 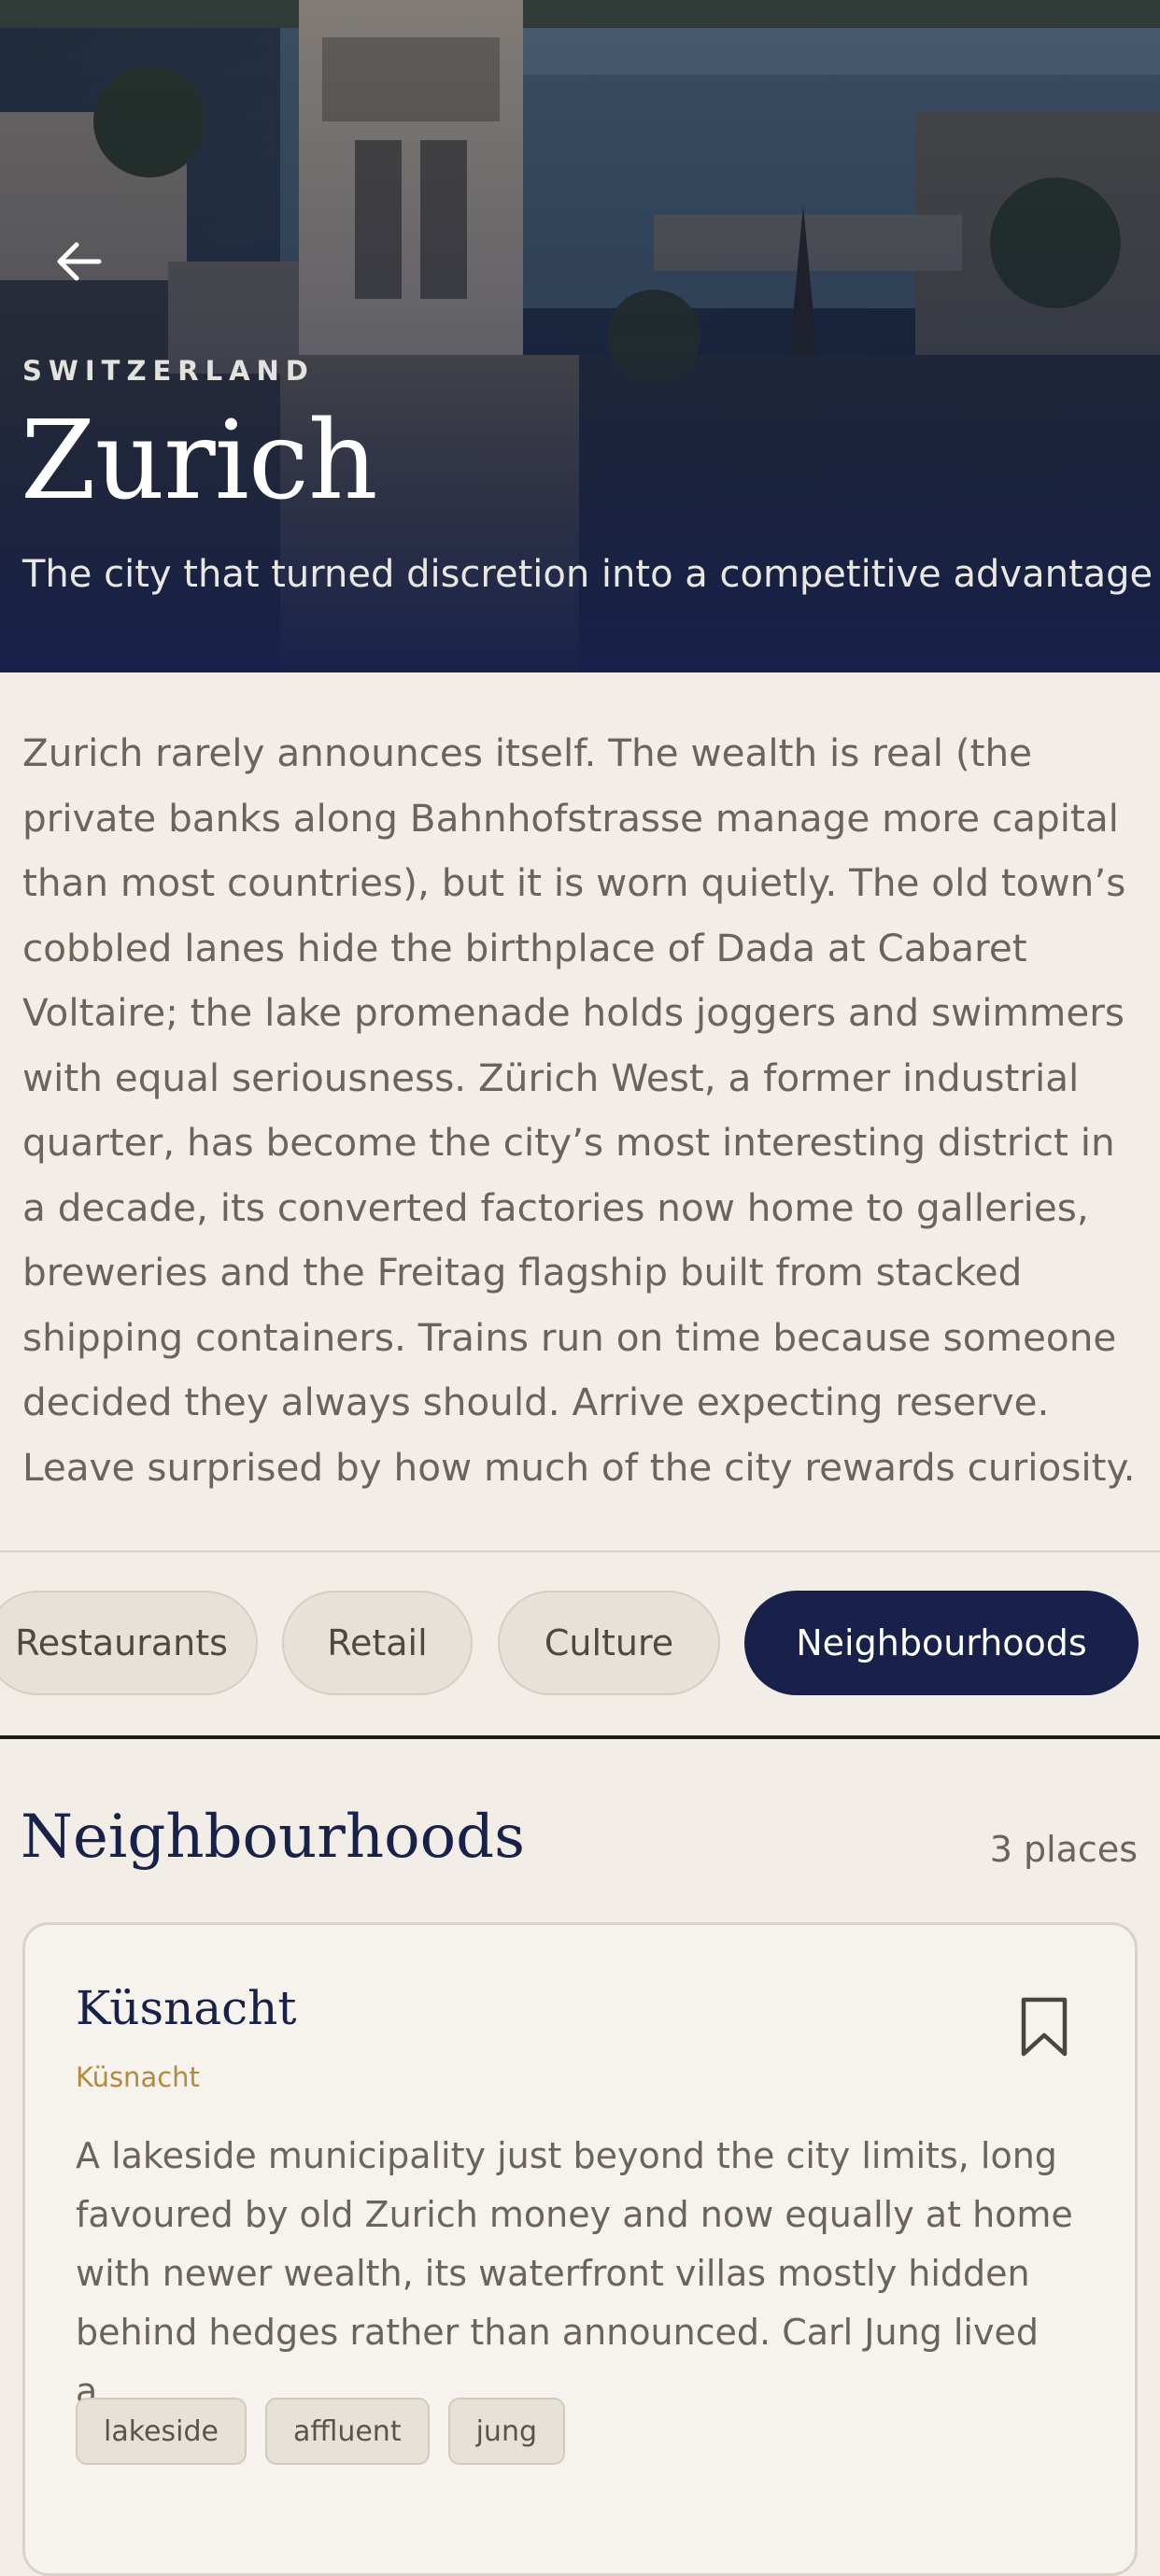 What do you see at coordinates (1063, 1849) in the screenshot?
I see `place-count: 3 places` at bounding box center [1063, 1849].